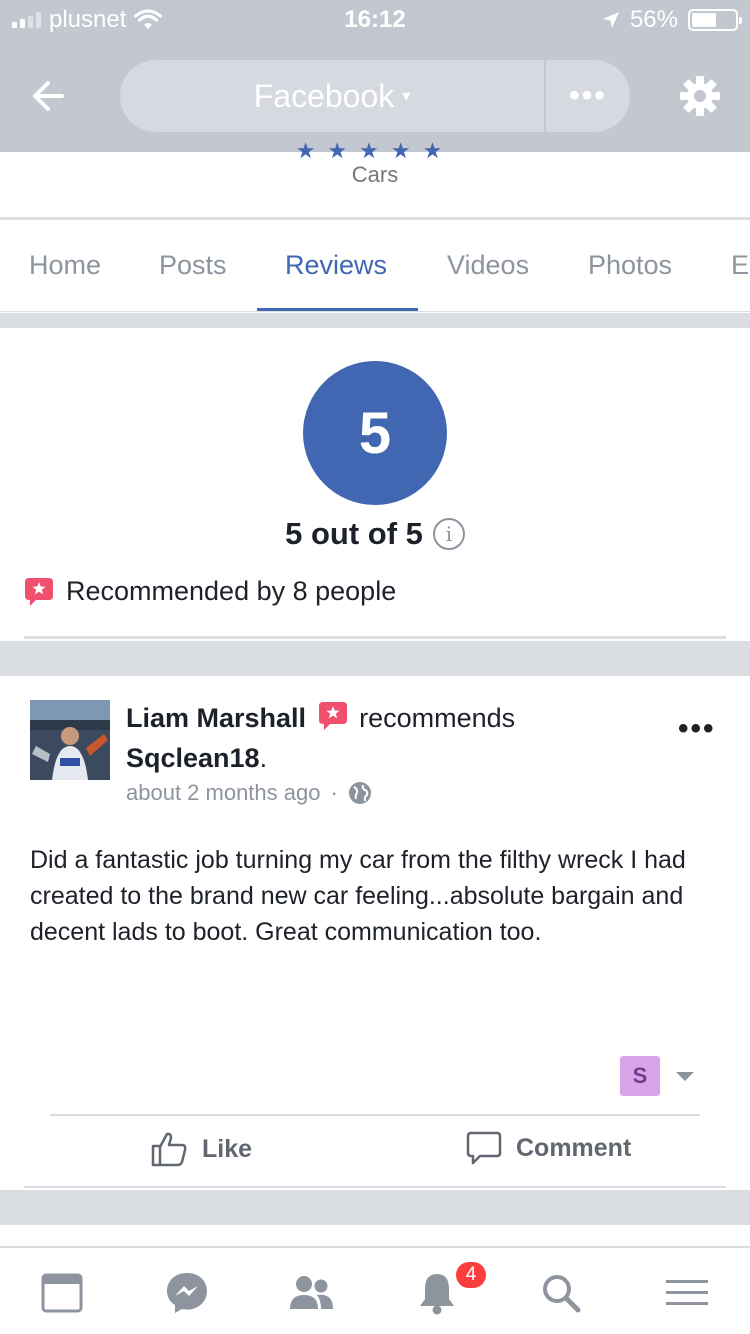 Image resolution: width=750 pixels, height=1334 pixels. What do you see at coordinates (740, 265) in the screenshot?
I see `tab-events: E` at bounding box center [740, 265].